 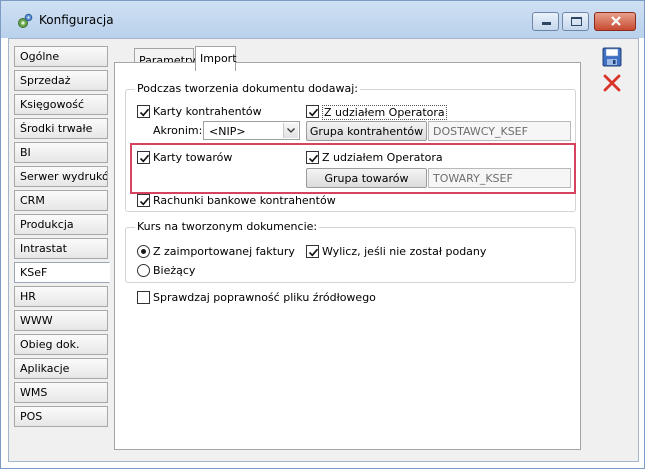 What do you see at coordinates (143, 111) in the screenshot?
I see `karty-kontrahentow-checkbox` at bounding box center [143, 111].